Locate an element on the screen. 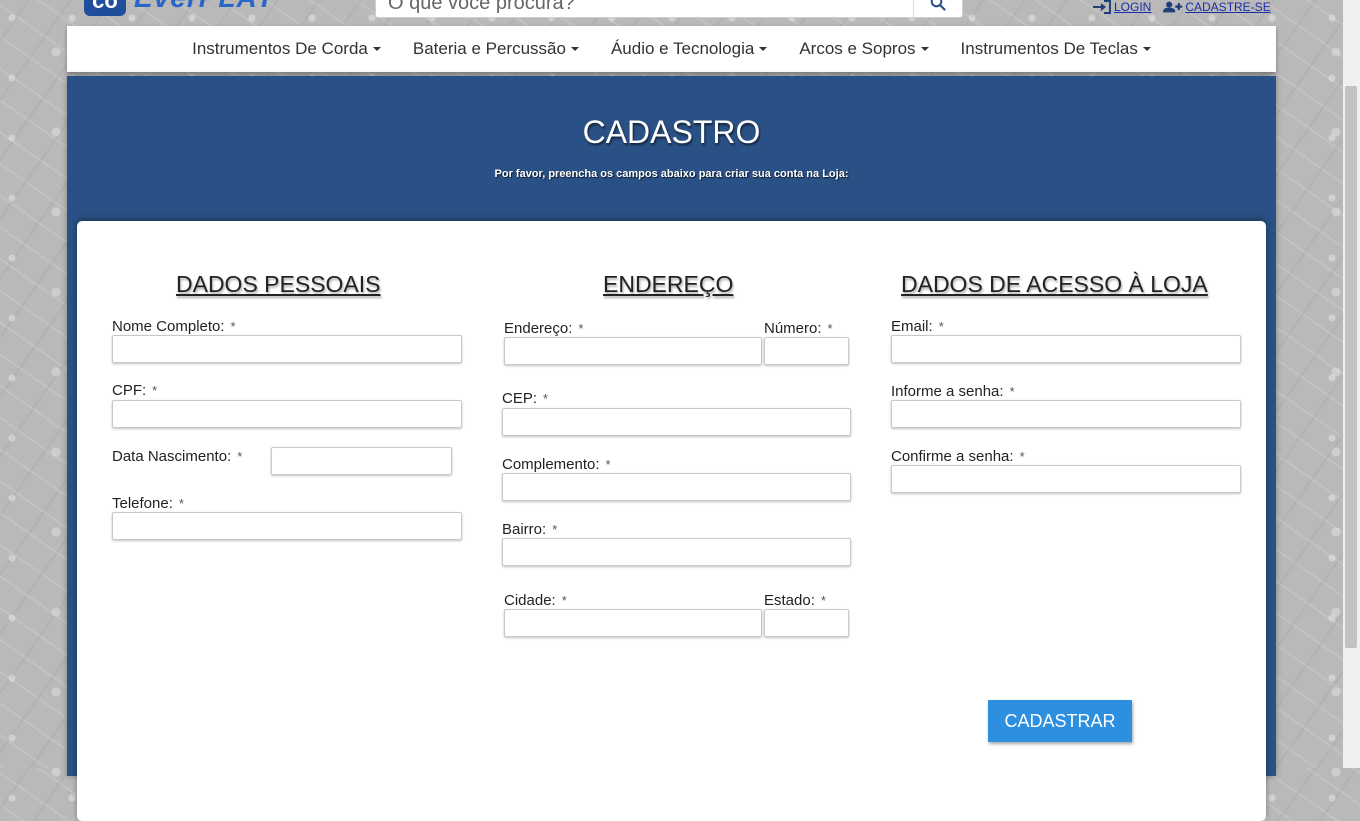 The image size is (1360, 821). label-confirma-senha: Confirme a senha: * is located at coordinates (958, 456).